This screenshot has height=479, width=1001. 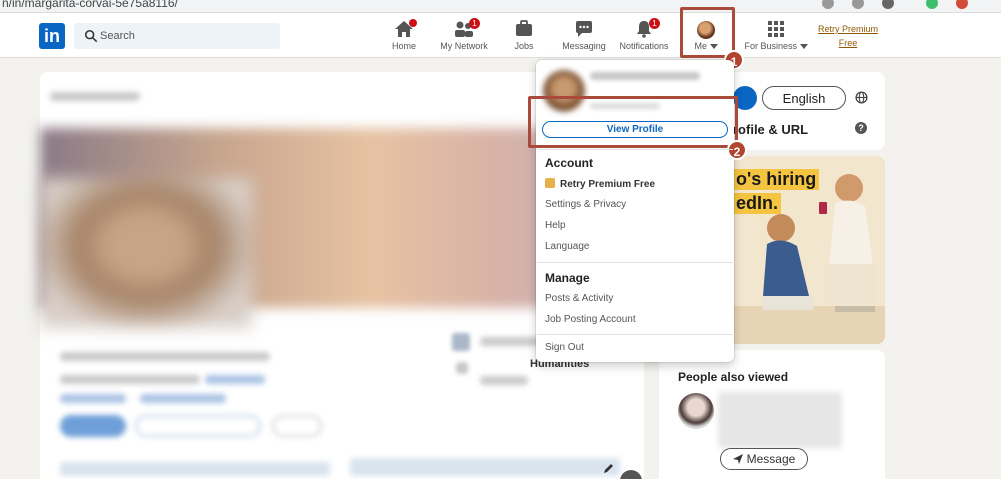 What do you see at coordinates (584, 46) in the screenshot?
I see `nav-label: Messaging` at bounding box center [584, 46].